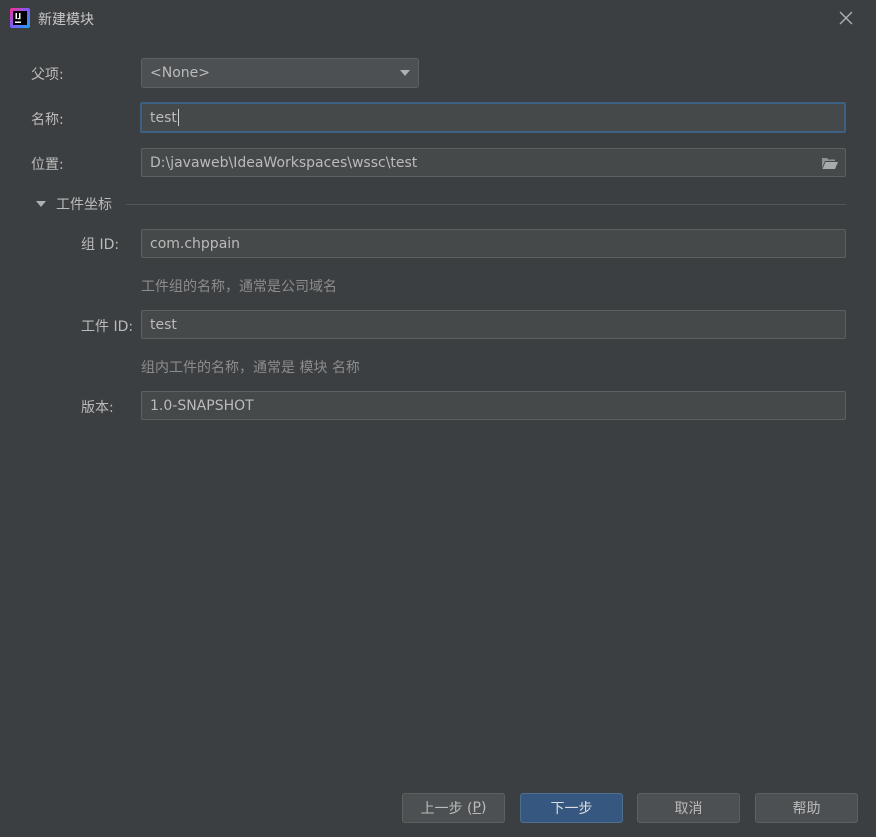 The width and height of the screenshot is (876, 837). I want to click on parent-select-value: <None>, so click(180, 73).